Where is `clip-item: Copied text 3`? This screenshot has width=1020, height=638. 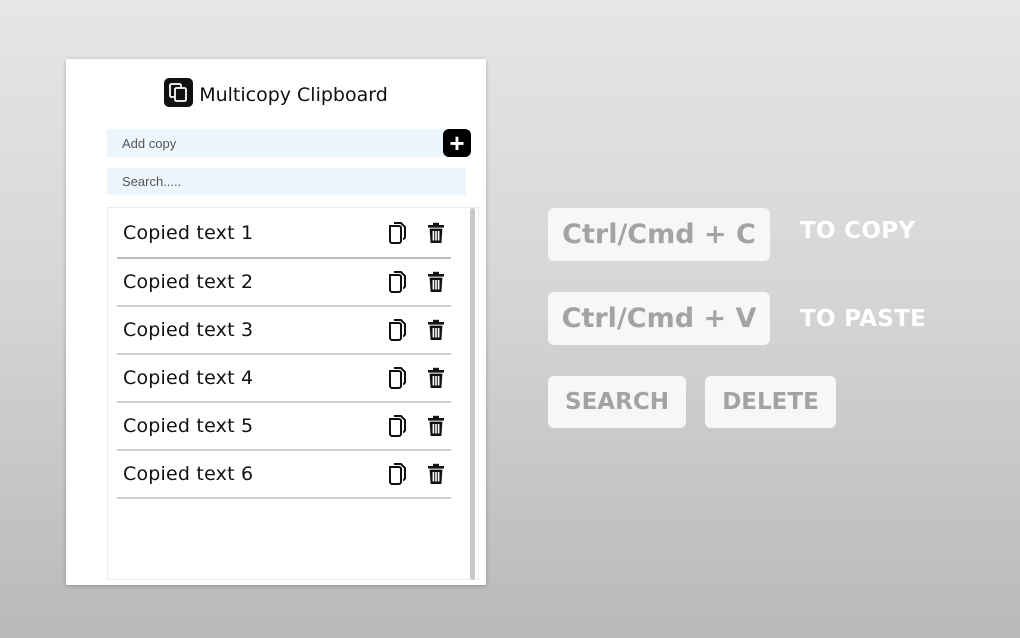 clip-item: Copied text 3 is located at coordinates (284, 331).